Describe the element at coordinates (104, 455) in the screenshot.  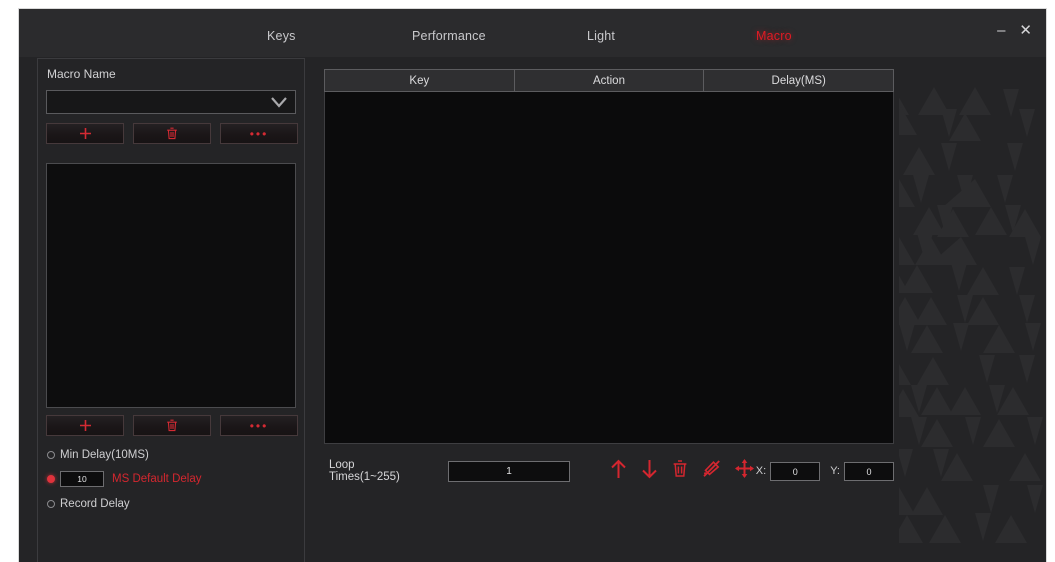
I see `min-delay-label: Min Delay(10MS)` at that location.